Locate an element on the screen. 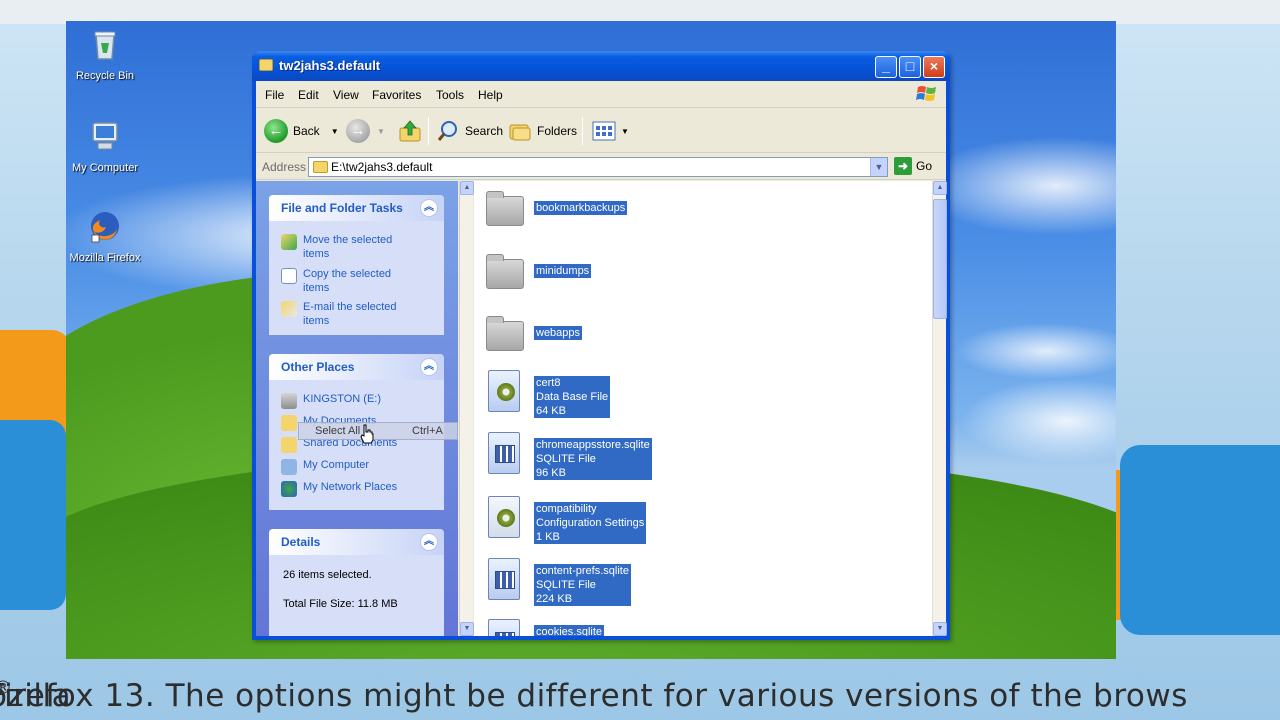  back-label: Back is located at coordinates (306, 131).